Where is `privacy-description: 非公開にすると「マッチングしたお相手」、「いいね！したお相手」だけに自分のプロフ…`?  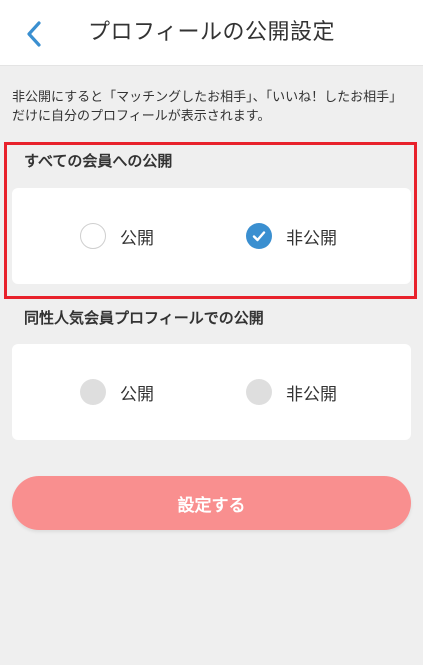
privacy-description: 非公開にすると「マッチングしたお相手」、「いいね！したお相手」だけに自分のプロフ… is located at coordinates (207, 107).